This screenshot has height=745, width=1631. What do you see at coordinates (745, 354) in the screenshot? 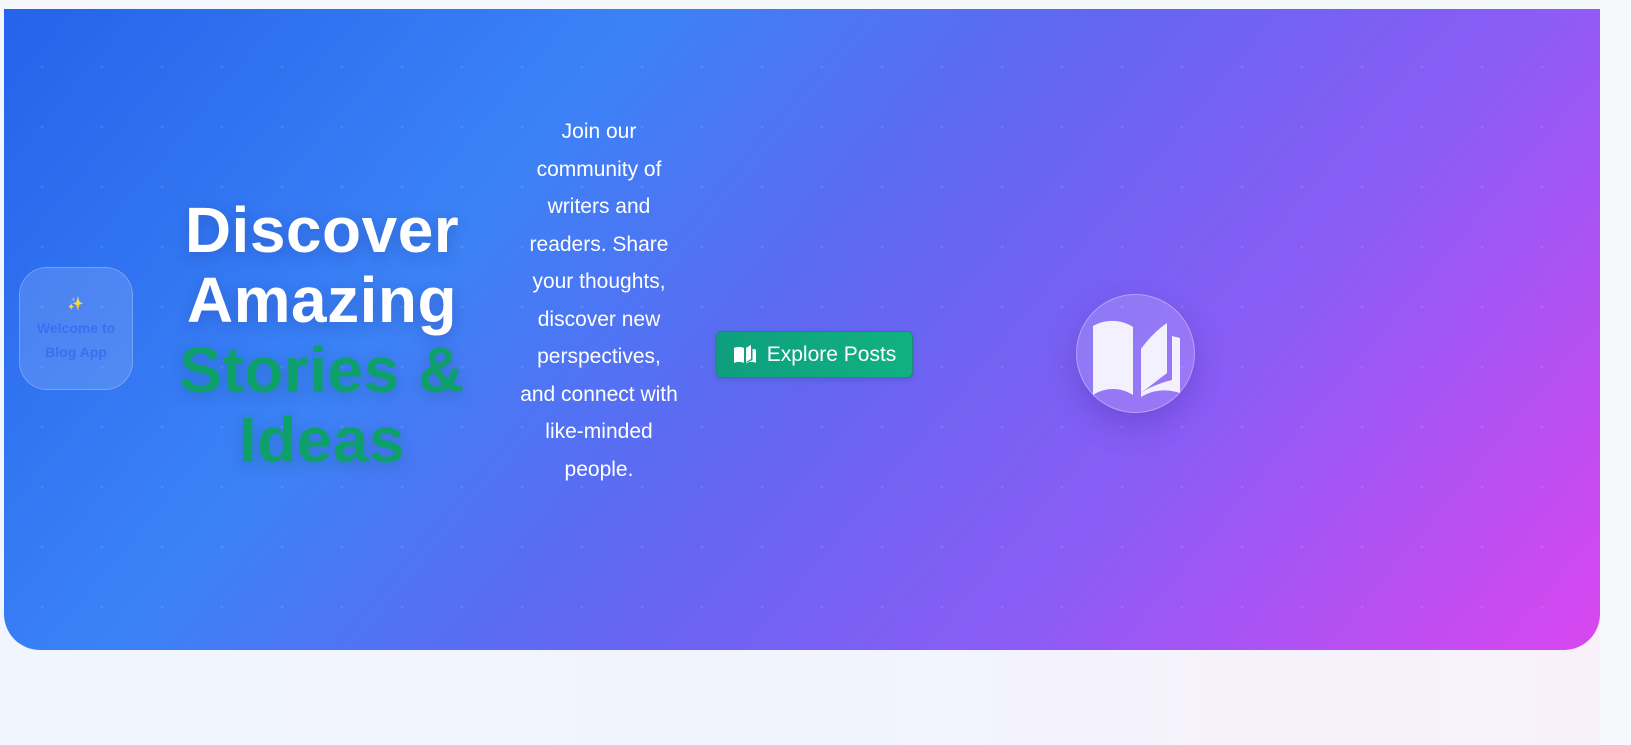
I see `book-open-icon` at bounding box center [745, 354].